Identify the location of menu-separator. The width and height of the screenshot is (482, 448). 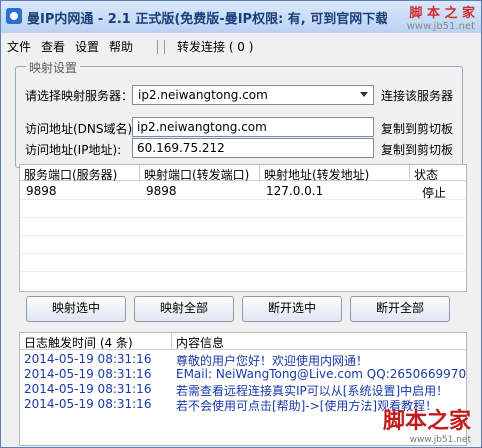
(161, 47).